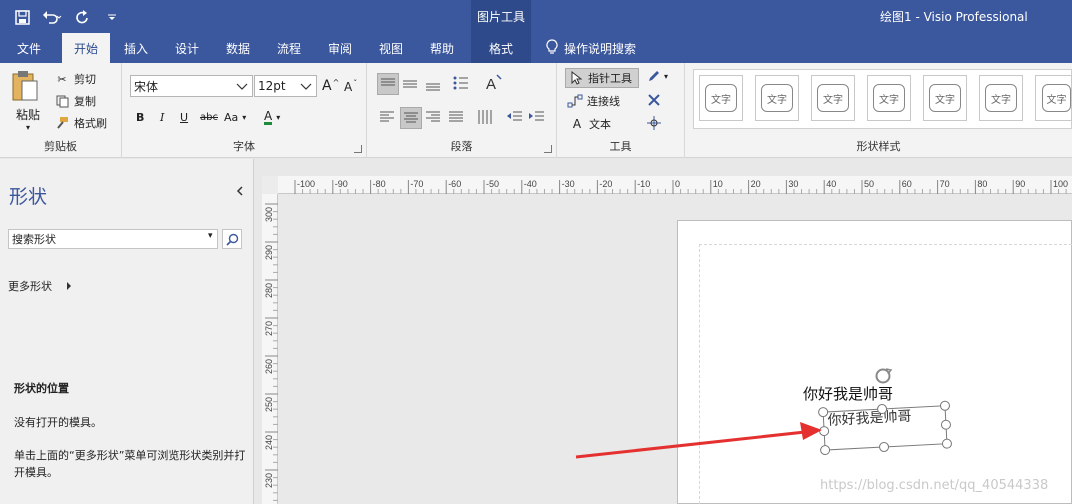  I want to click on undo-icon, so click(52, 17).